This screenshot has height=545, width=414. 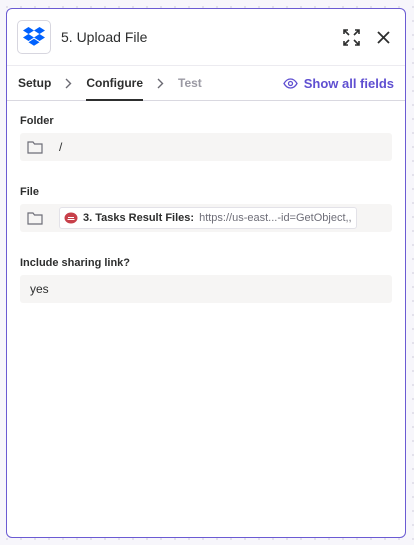 What do you see at coordinates (206, 289) in the screenshot?
I see `sharing-field: yes` at bounding box center [206, 289].